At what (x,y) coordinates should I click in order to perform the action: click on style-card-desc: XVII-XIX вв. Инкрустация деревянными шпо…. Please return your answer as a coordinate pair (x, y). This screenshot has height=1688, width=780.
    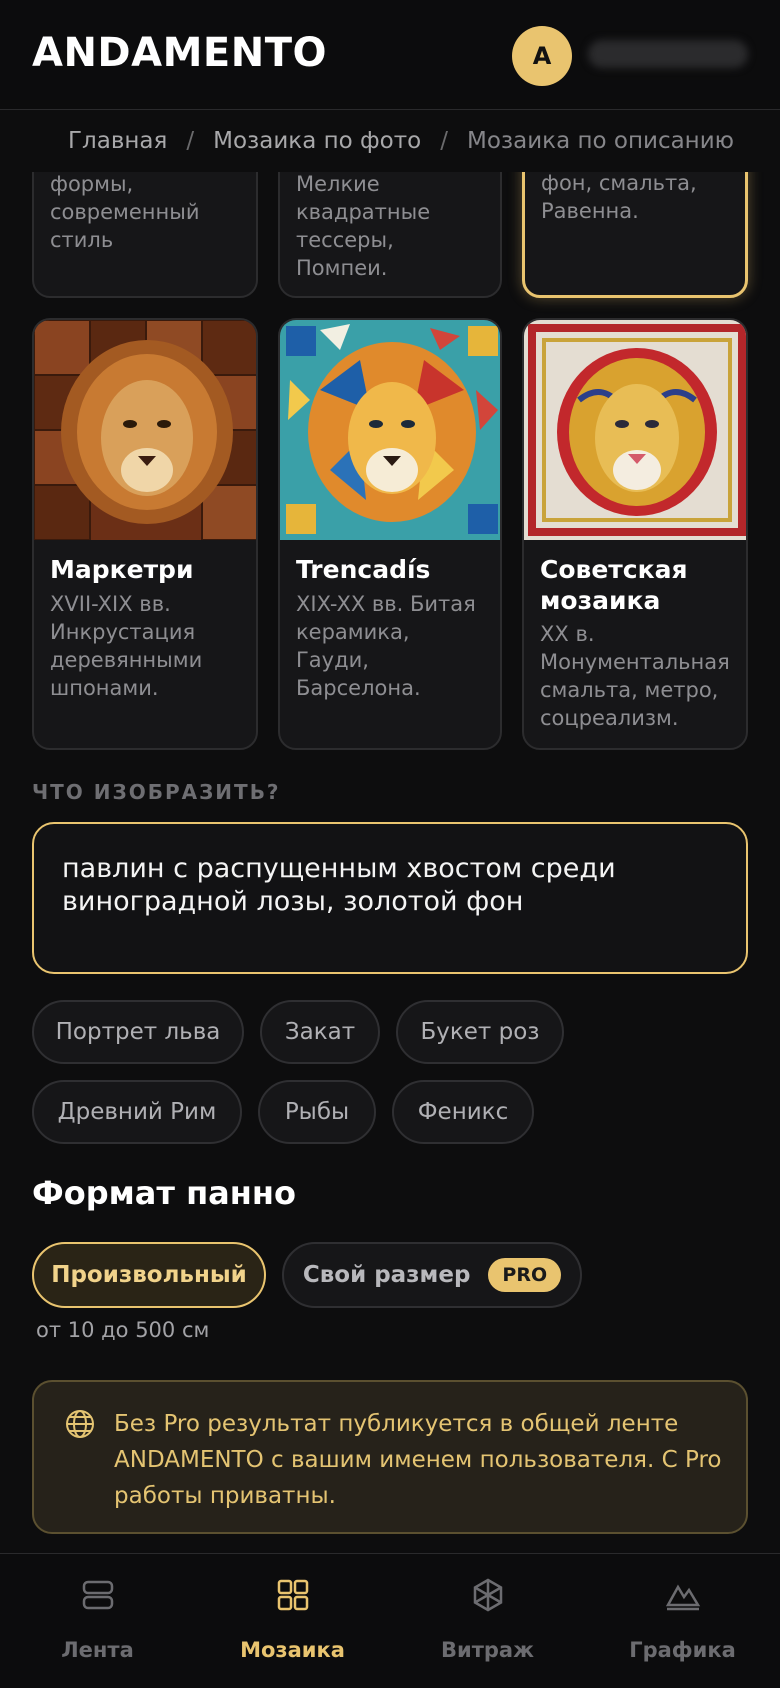
    Looking at the image, I should click on (126, 646).